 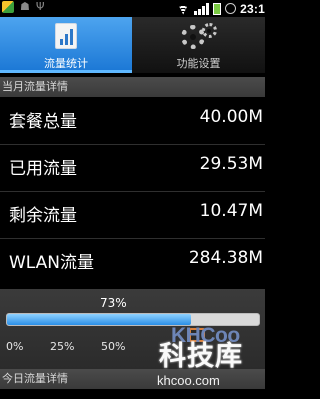 What do you see at coordinates (132, 167) in the screenshot?
I see `list-item-used: 已用流量 29.53M` at bounding box center [132, 167].